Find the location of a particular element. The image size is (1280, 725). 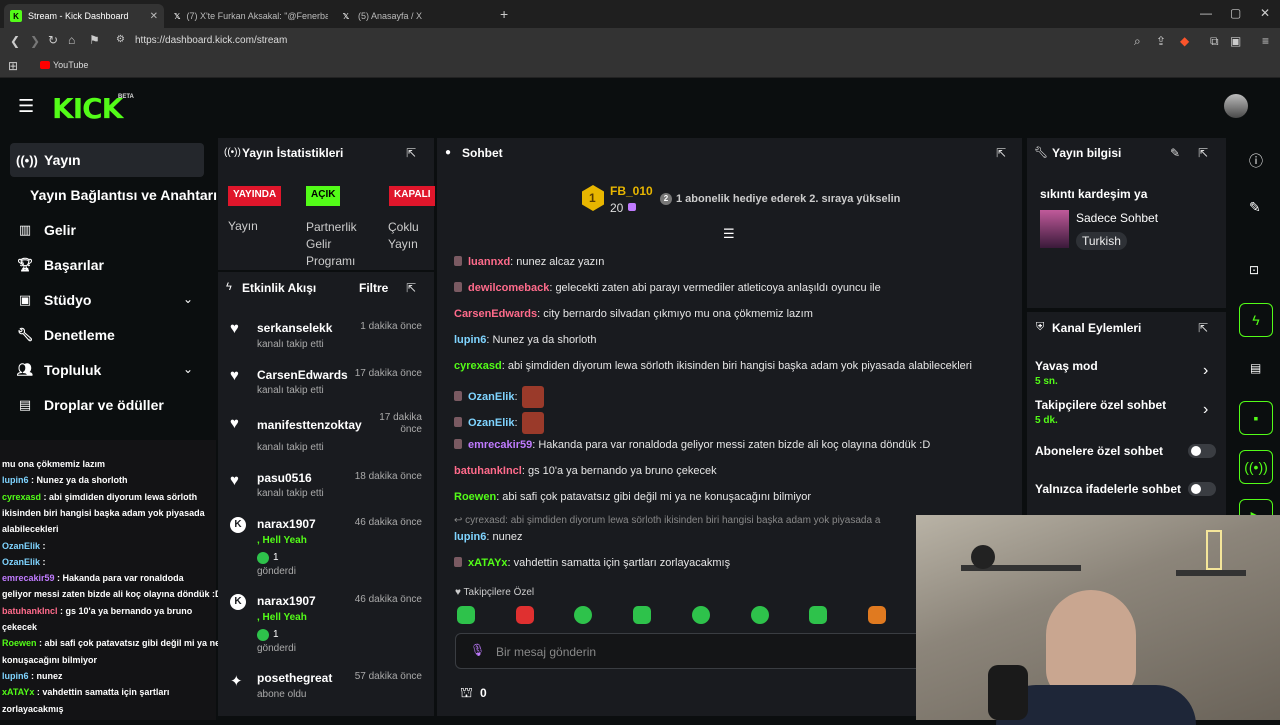

hamburger-menu-icon: ☰ is located at coordinates (26, 106).